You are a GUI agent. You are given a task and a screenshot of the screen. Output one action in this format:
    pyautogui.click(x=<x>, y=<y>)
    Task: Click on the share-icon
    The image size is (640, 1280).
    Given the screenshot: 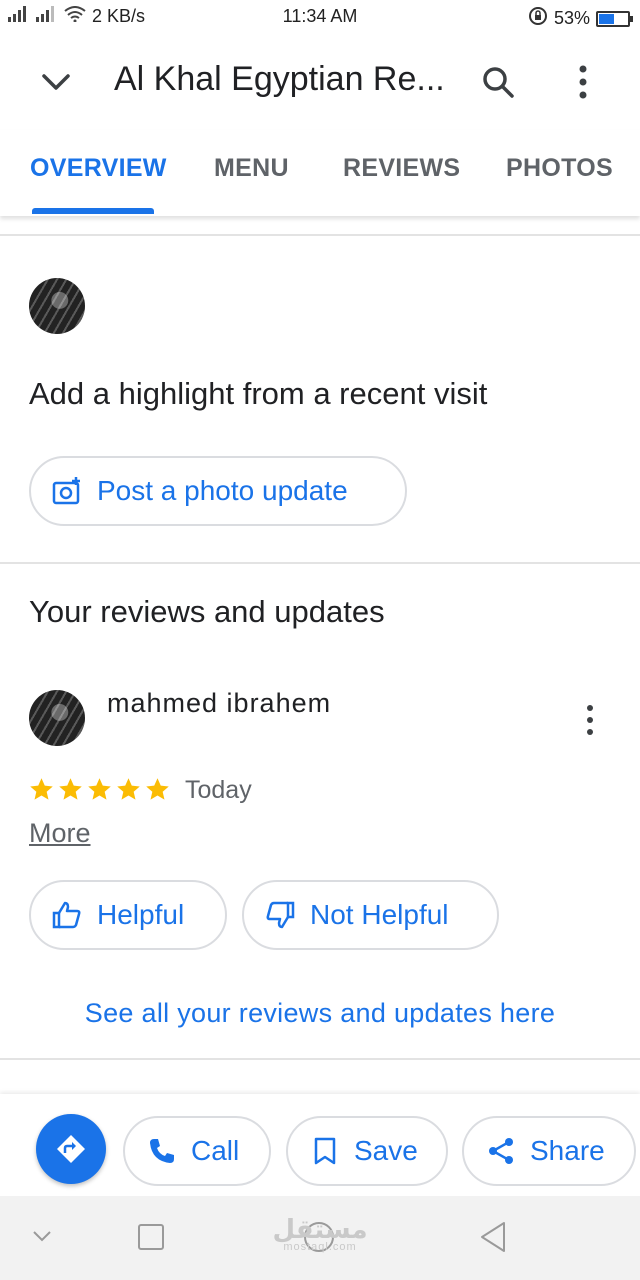 What is the action you would take?
    pyautogui.click(x=501, y=1151)
    